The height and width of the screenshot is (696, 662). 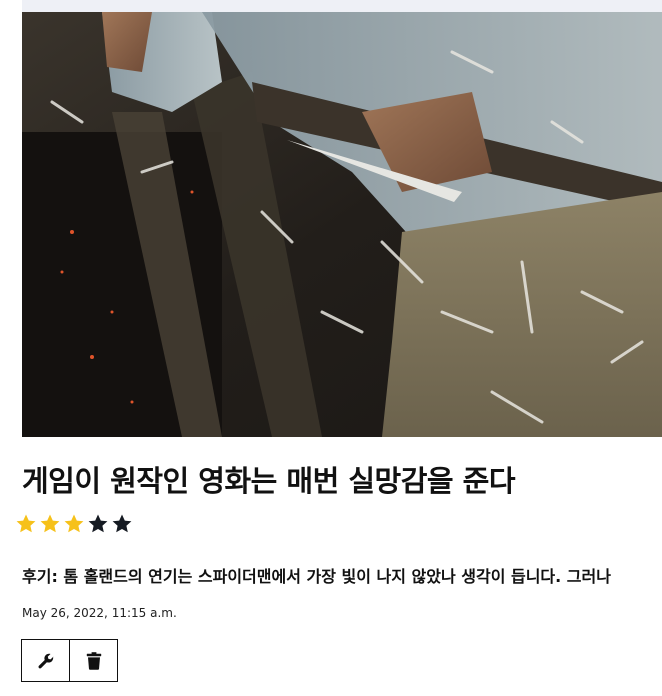 I want to click on review-actions, so click(x=69, y=660).